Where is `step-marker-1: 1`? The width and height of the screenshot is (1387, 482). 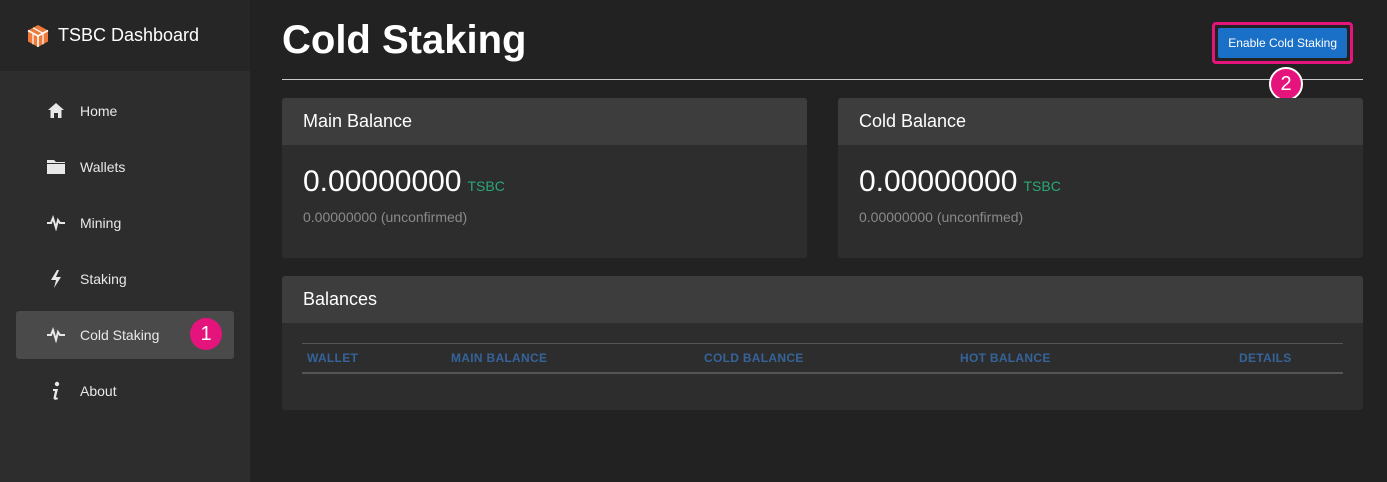 step-marker-1: 1 is located at coordinates (206, 334).